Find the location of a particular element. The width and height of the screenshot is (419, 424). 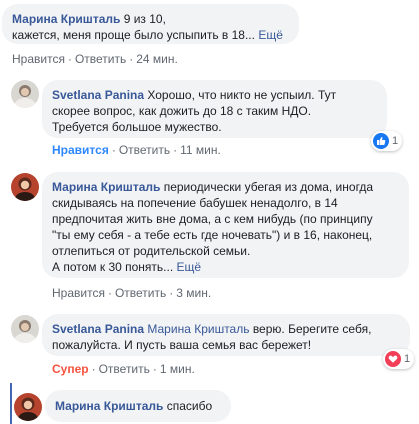

highlight-bar is located at coordinates (11, 403).